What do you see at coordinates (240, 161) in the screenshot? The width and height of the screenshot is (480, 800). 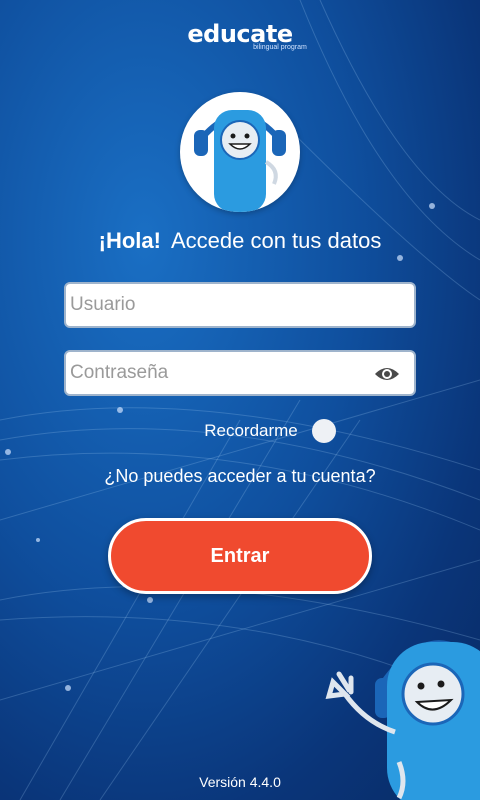 I see `robot-mascot-icon` at bounding box center [240, 161].